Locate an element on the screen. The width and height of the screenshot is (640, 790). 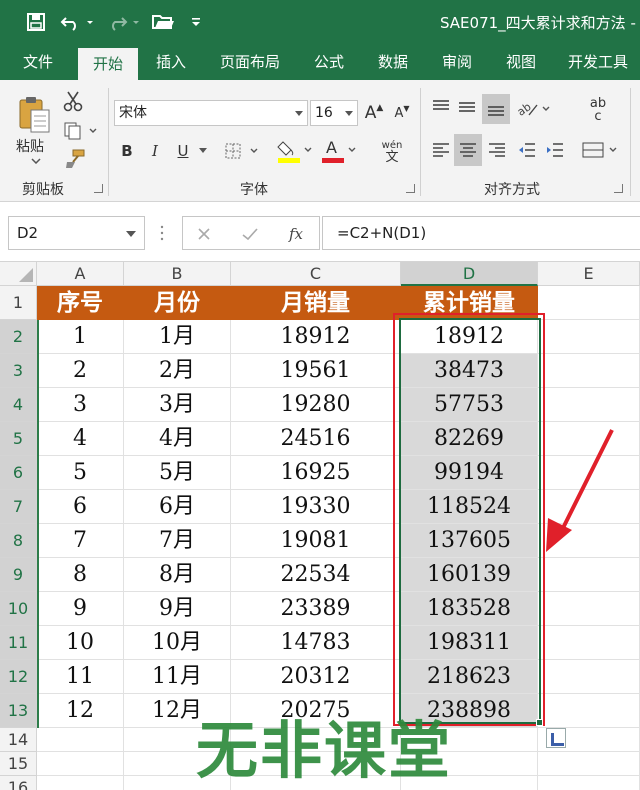
row-header: 9 is located at coordinates (18, 575).